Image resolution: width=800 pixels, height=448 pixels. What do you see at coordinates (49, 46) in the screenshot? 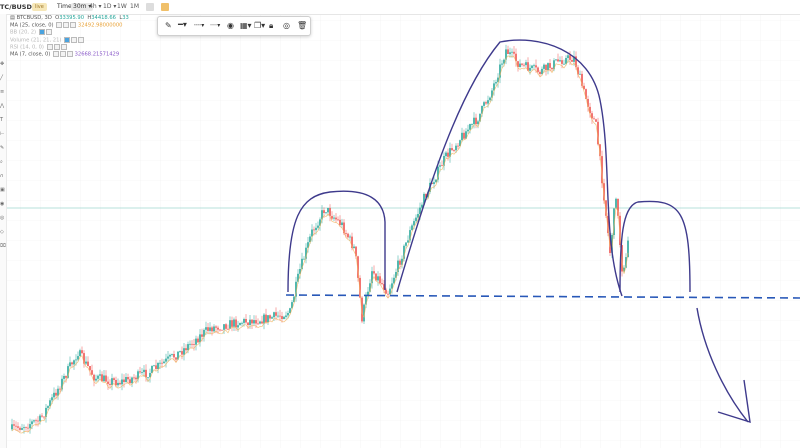
I see `legend-ind4-visibility` at bounding box center [49, 46].